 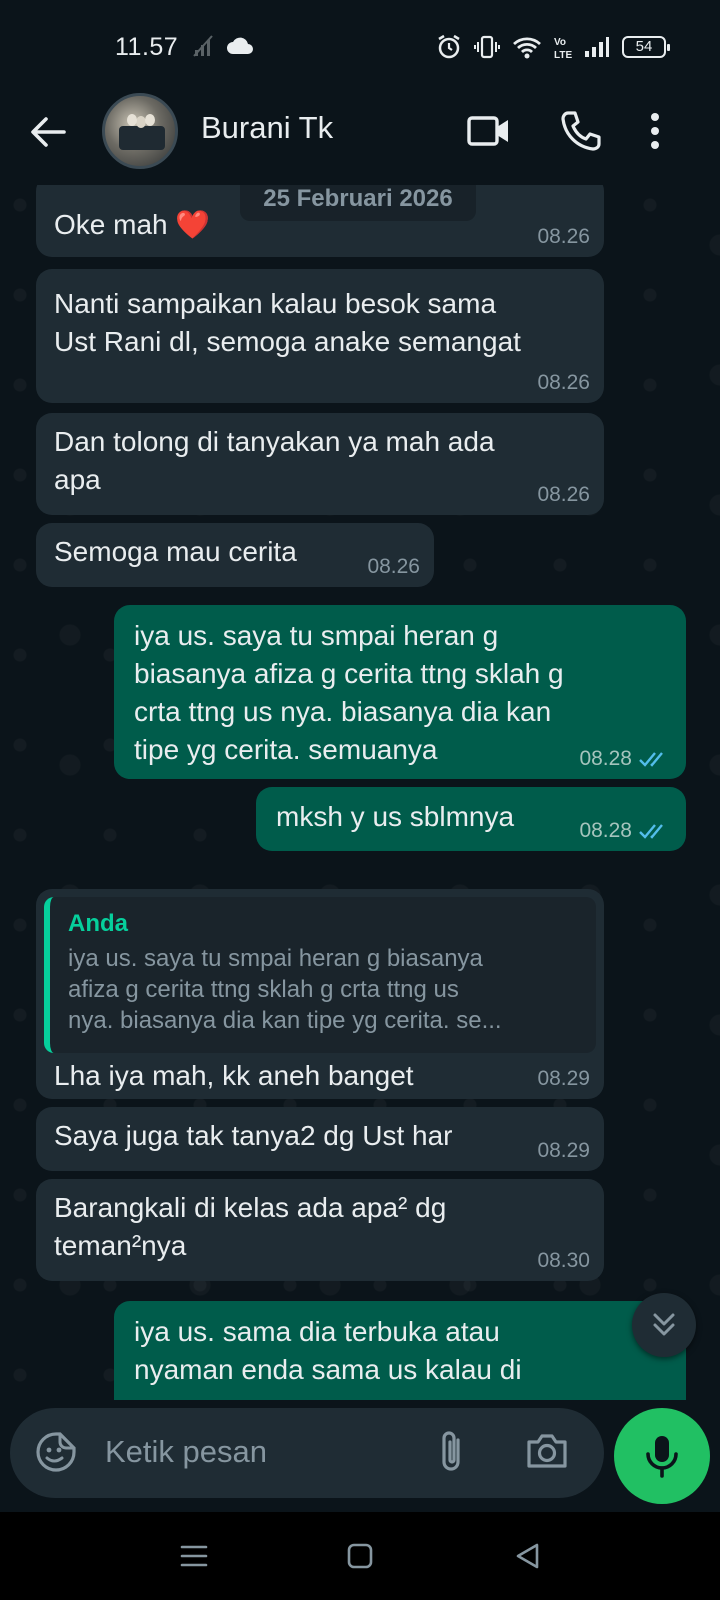 I want to click on triangle-back-icon, so click(x=527, y=1556).